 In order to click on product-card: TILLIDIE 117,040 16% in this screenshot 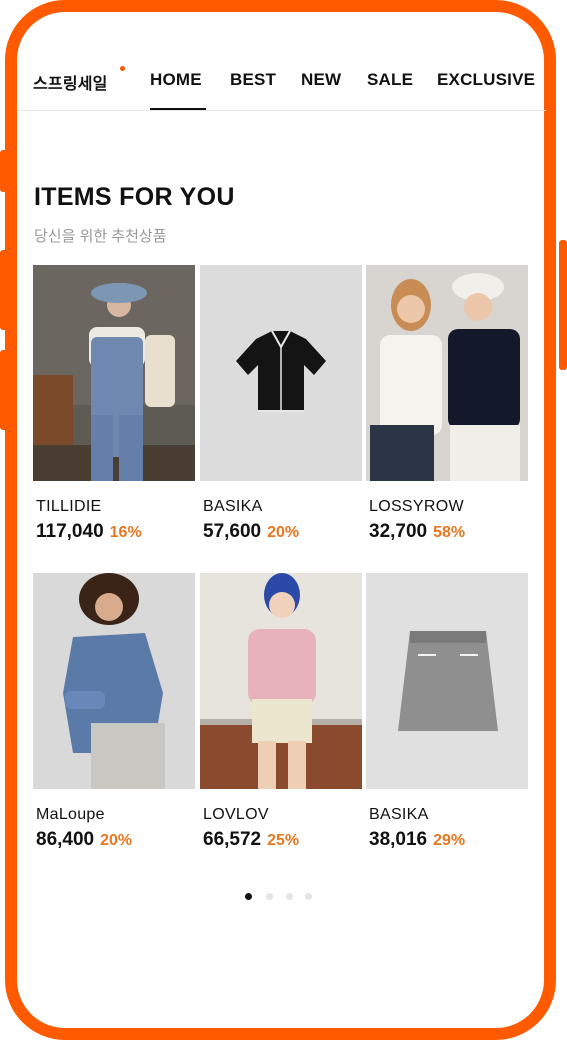, I will do `click(114, 403)`.